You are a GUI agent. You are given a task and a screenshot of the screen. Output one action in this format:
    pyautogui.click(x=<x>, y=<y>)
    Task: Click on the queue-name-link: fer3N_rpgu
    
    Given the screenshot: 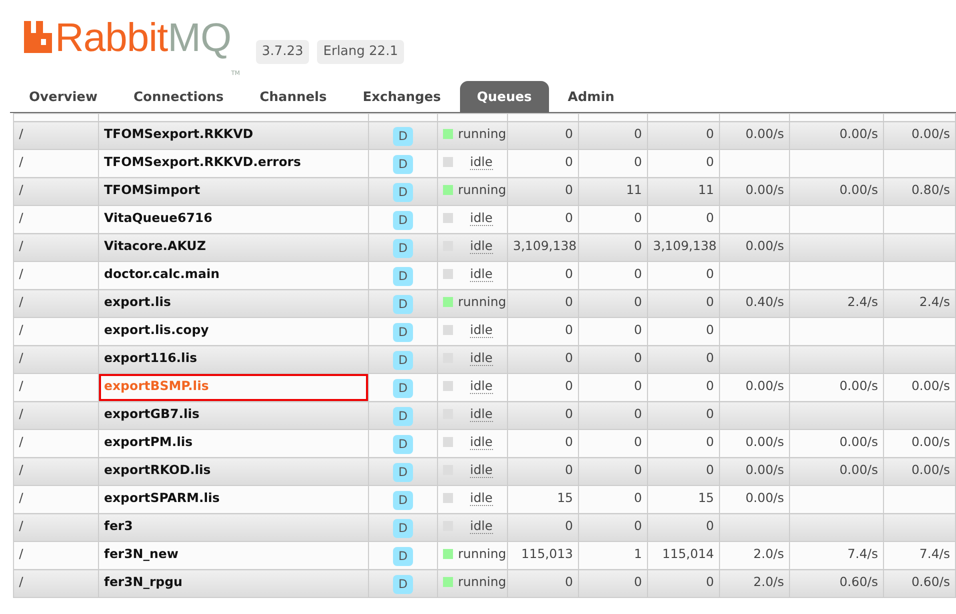 What is the action you would take?
    pyautogui.click(x=143, y=581)
    